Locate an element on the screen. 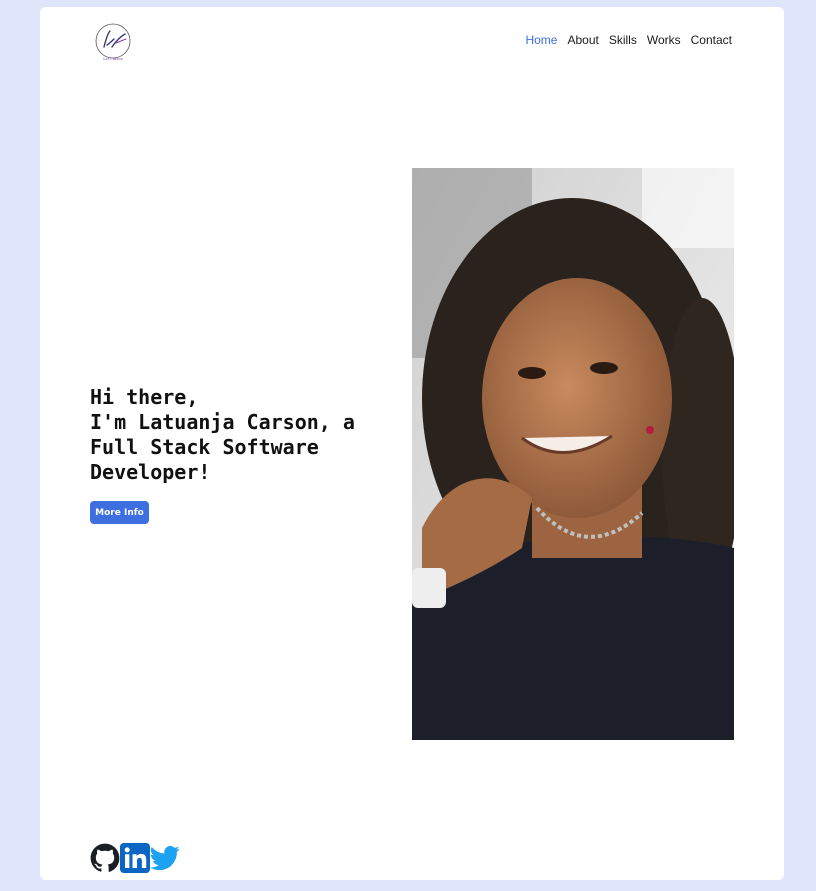 This screenshot has width=816, height=891. site-logo: Lat Carson is located at coordinates (113, 44).